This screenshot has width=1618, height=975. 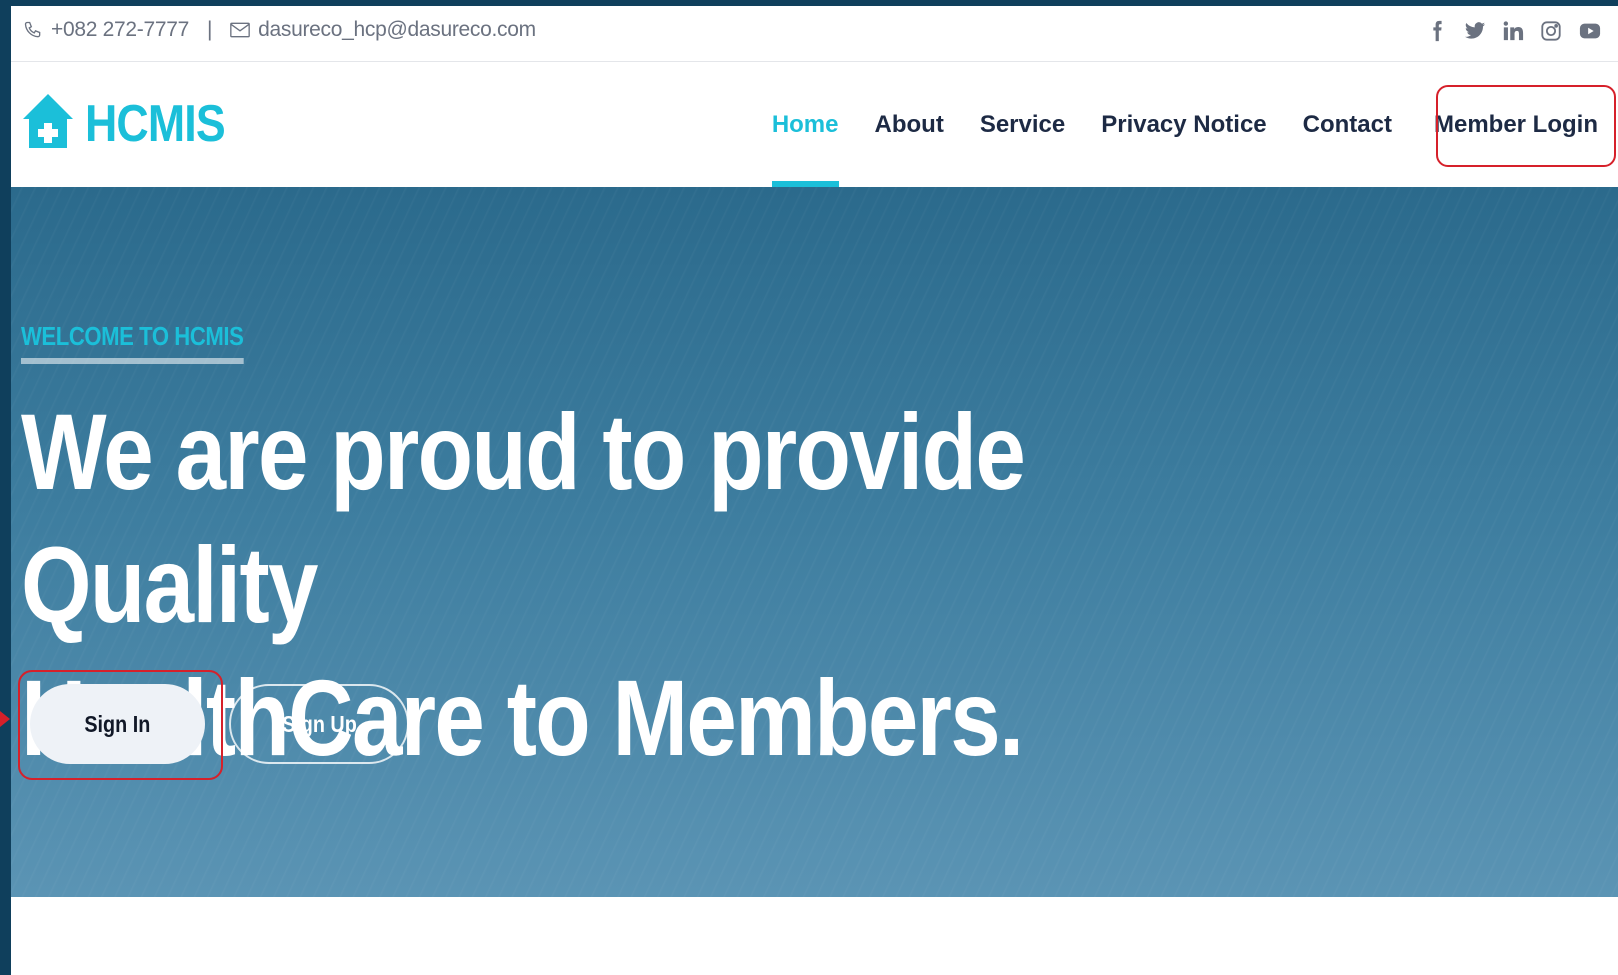 I want to click on instagram-icon, so click(x=1551, y=31).